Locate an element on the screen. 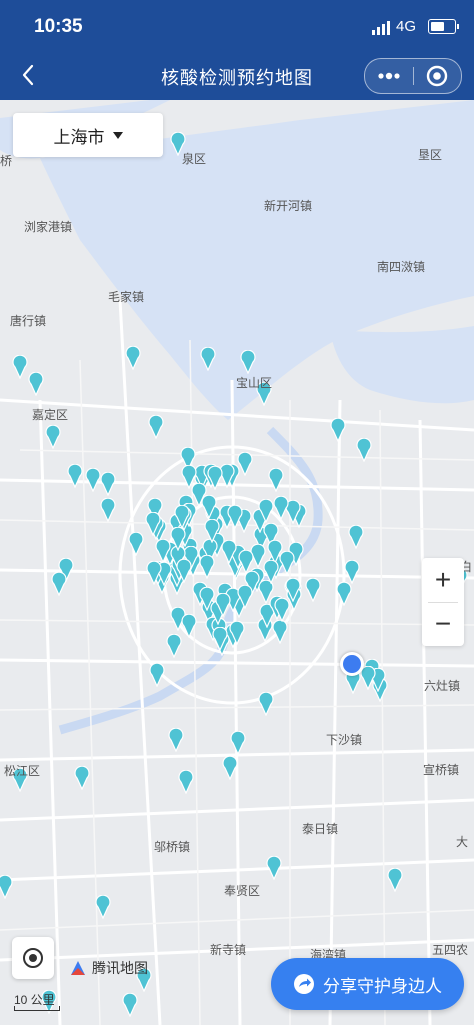 The width and height of the screenshot is (474, 1025). place-label: 大 is located at coordinates (462, 842).